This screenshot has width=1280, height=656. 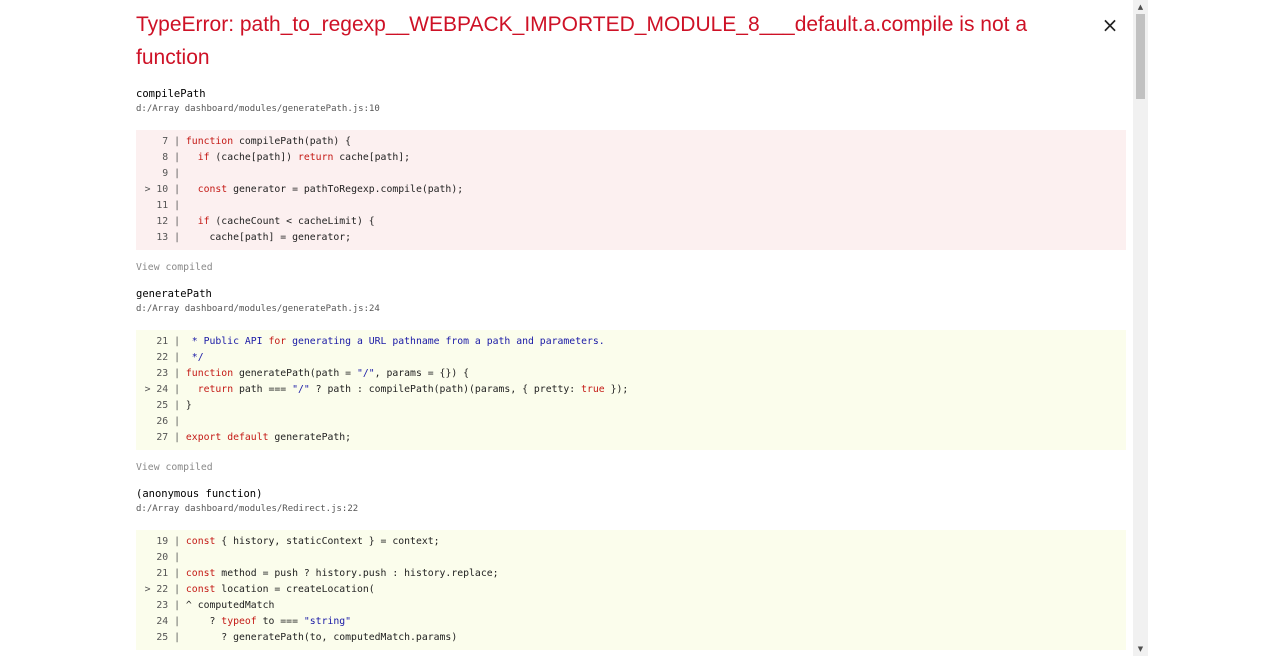 What do you see at coordinates (162, 389) in the screenshot?
I see `line-number: > 24 |` at bounding box center [162, 389].